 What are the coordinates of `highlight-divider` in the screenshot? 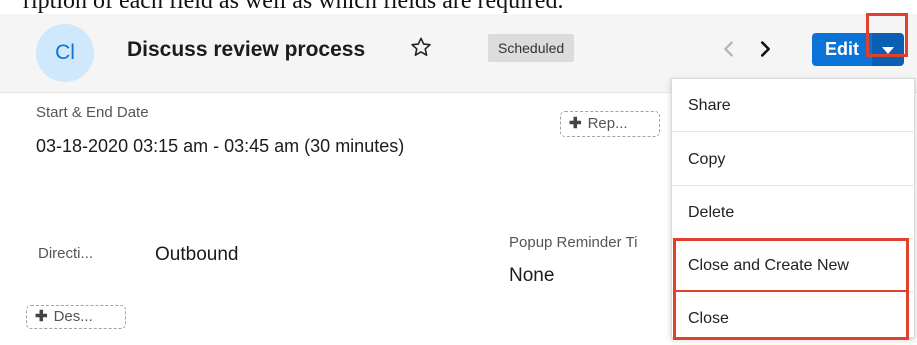 It's located at (791, 291).